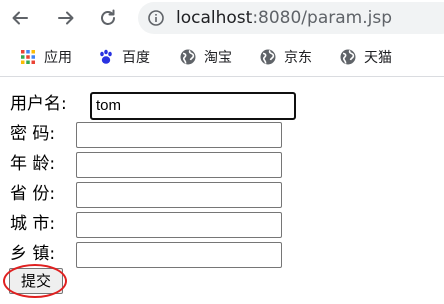 The height and width of the screenshot is (304, 444). I want to click on forward-arrow-icon, so click(66, 18).